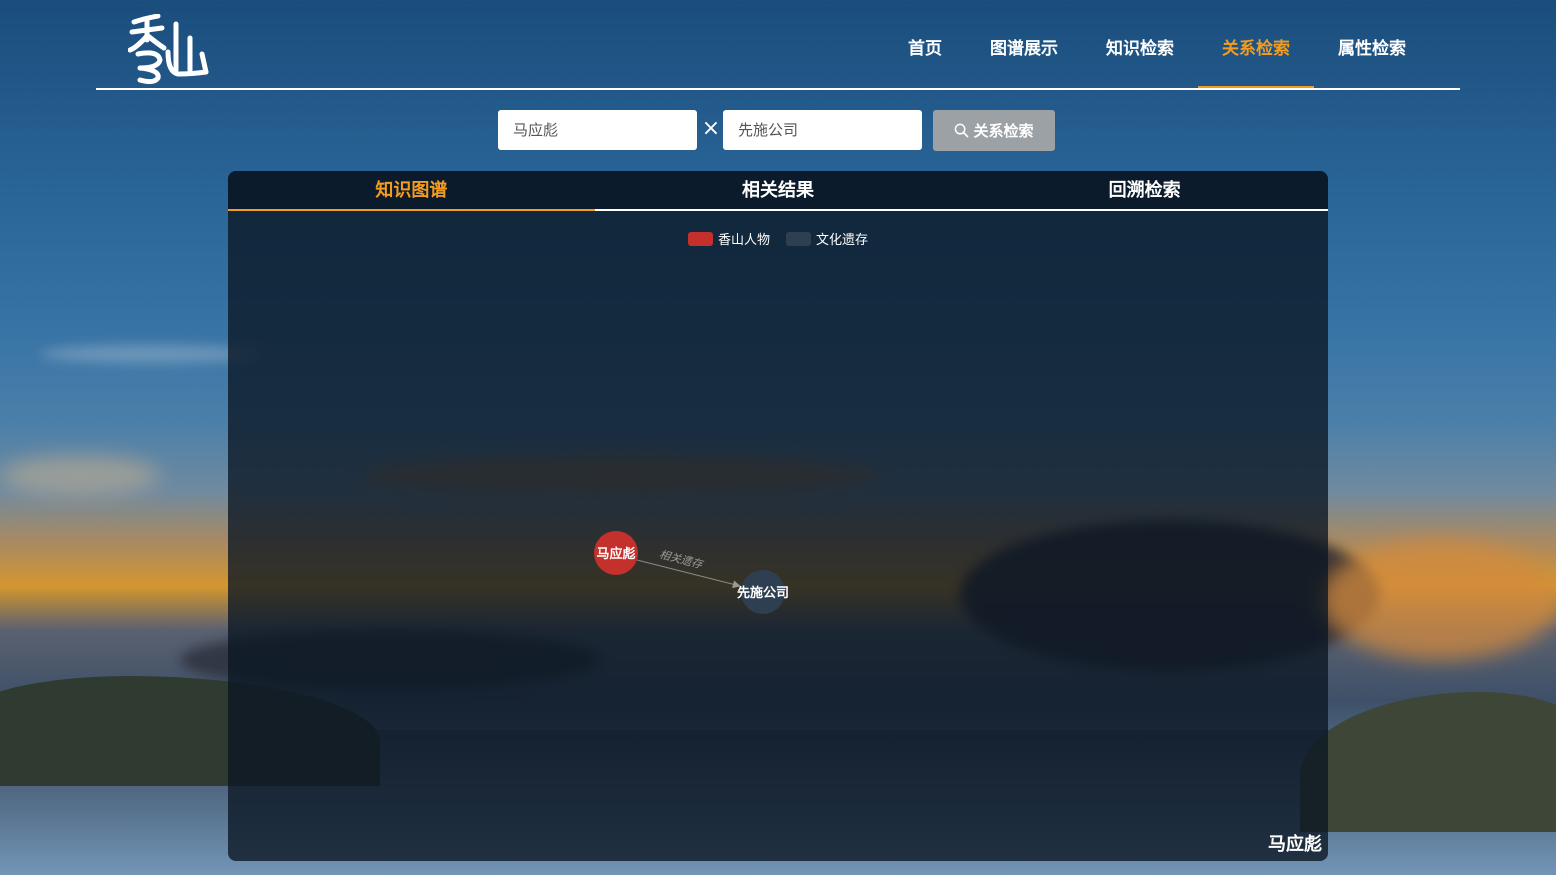  What do you see at coordinates (1256, 53) in the screenshot?
I see `nav-relation-search: 关系检索` at bounding box center [1256, 53].